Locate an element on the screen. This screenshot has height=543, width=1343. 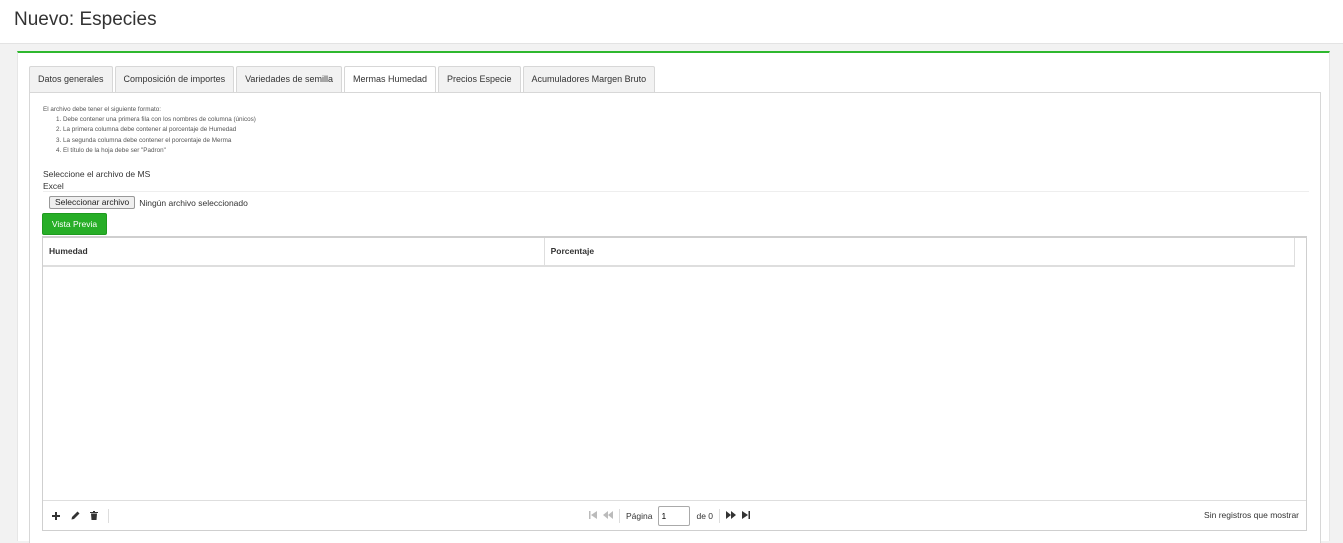
grid-pager: Página de 0 Sin registros que mostrar is located at coordinates (674, 515).